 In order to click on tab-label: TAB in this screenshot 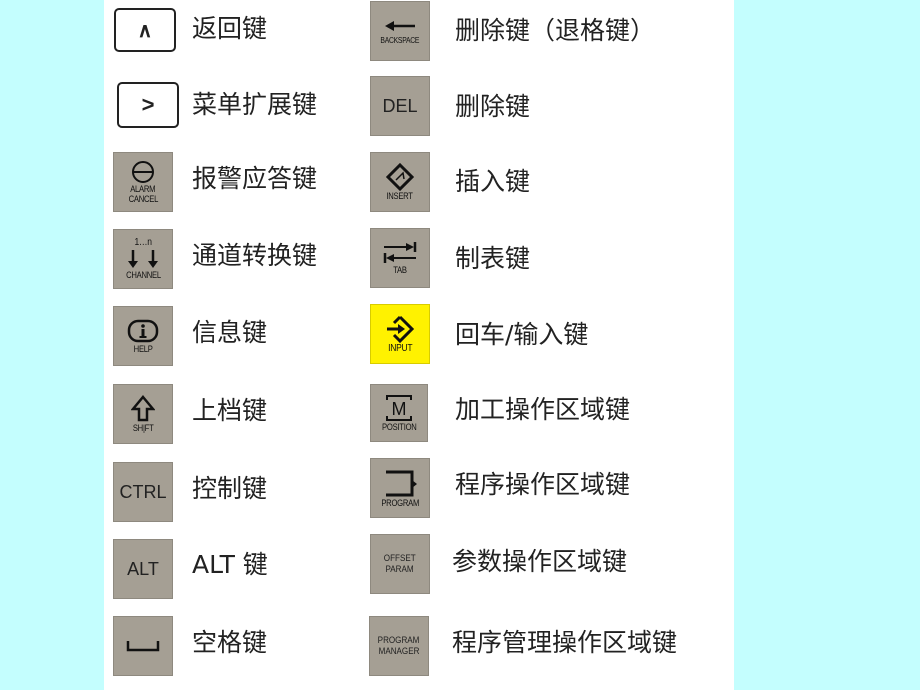, I will do `click(400, 270)`.